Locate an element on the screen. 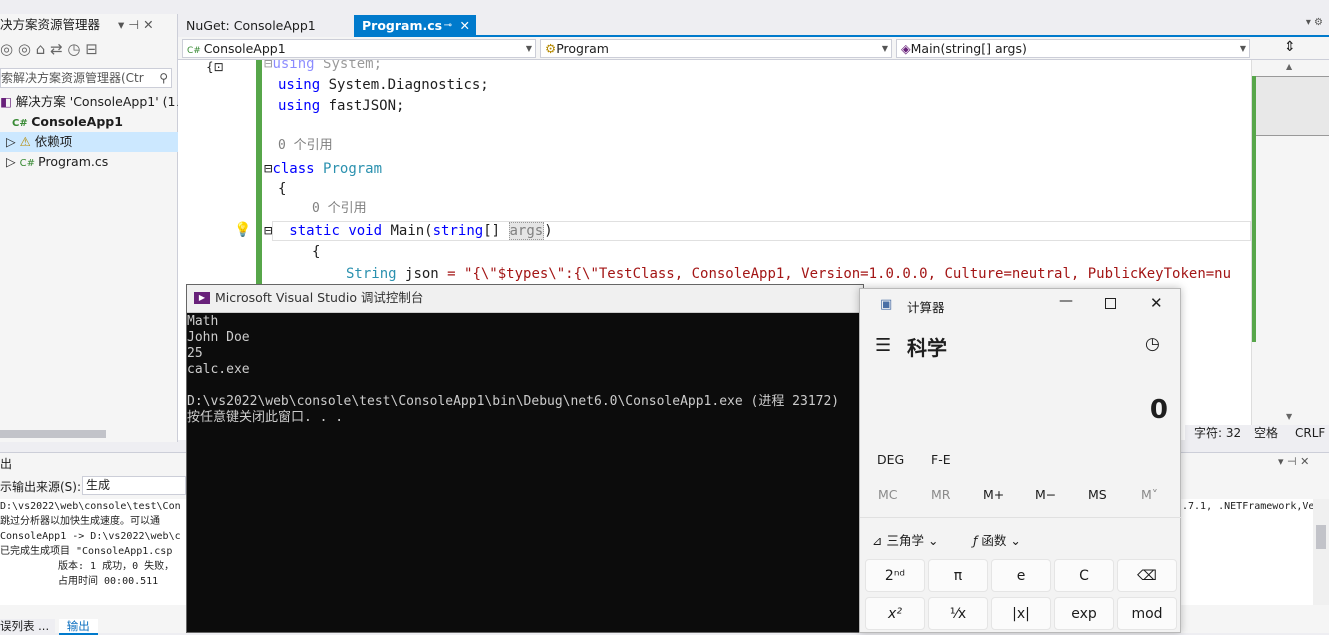 The width and height of the screenshot is (1329, 635). tab-nuget: NuGet: ConsoleApp1 is located at coordinates (266, 26).